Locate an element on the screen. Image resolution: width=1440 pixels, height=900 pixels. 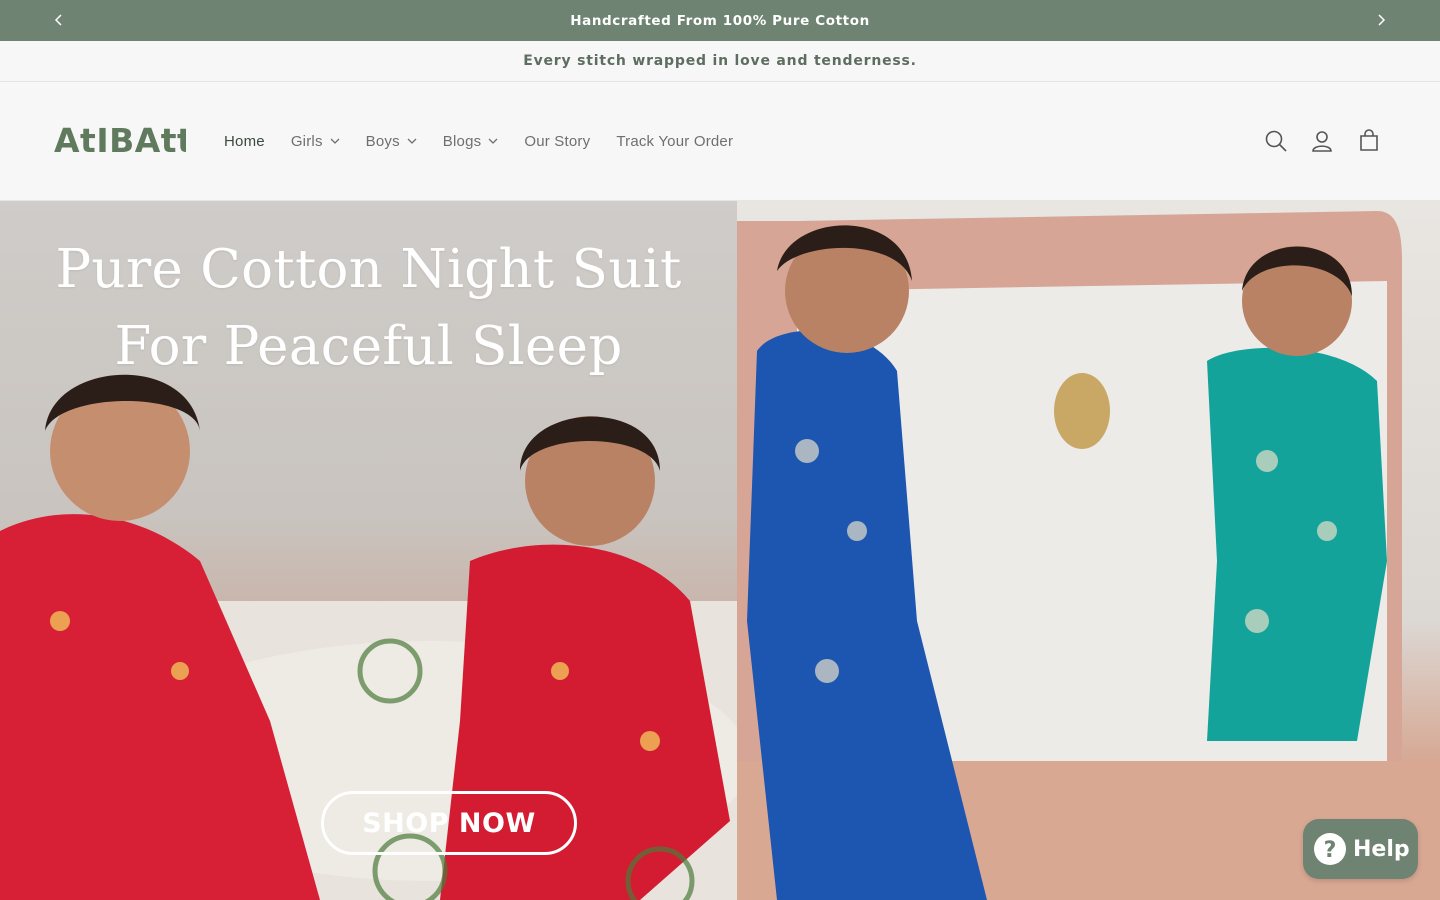
nav-boys: Boys is located at coordinates (391, 141).